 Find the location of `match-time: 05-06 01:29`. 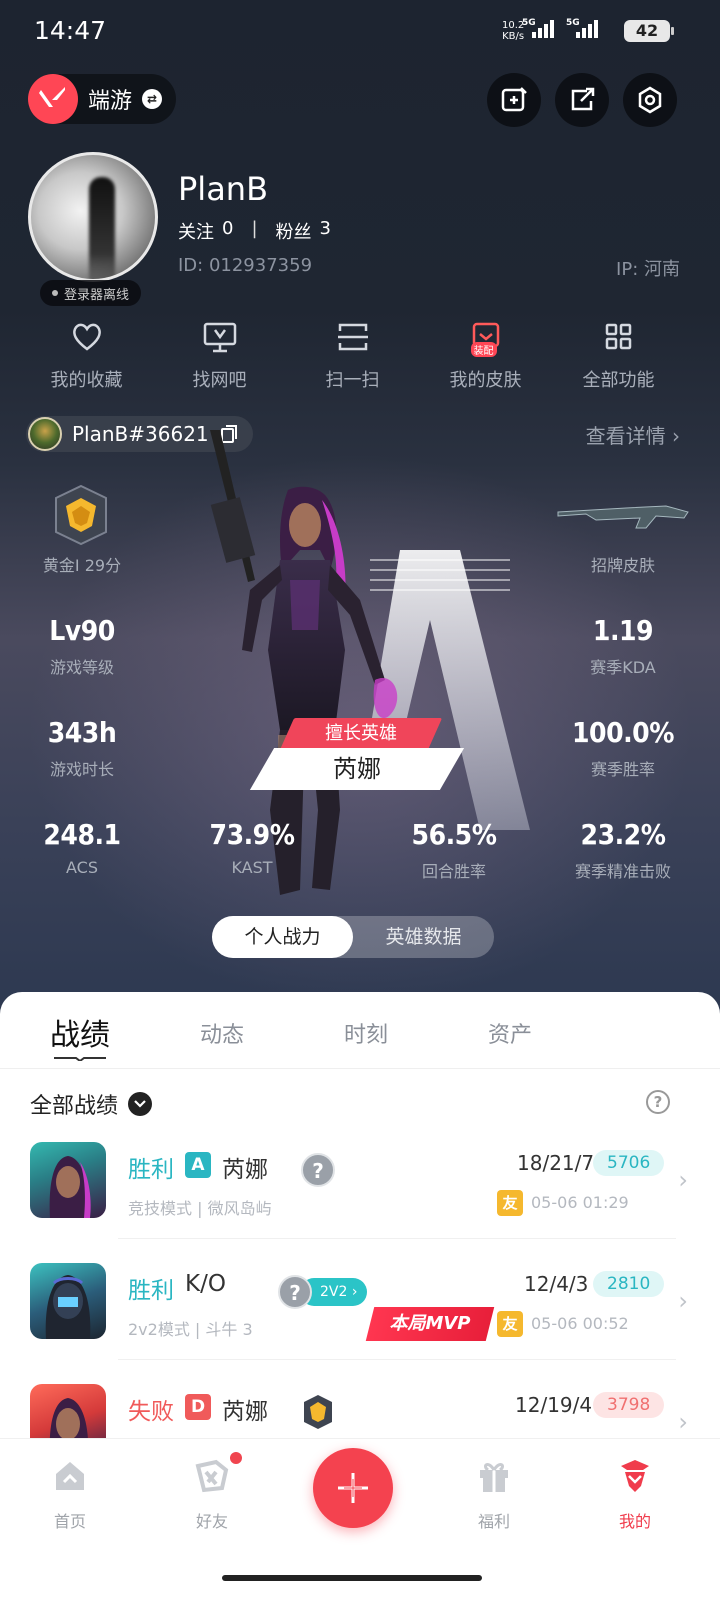

match-time: 05-06 01:29 is located at coordinates (580, 1202).